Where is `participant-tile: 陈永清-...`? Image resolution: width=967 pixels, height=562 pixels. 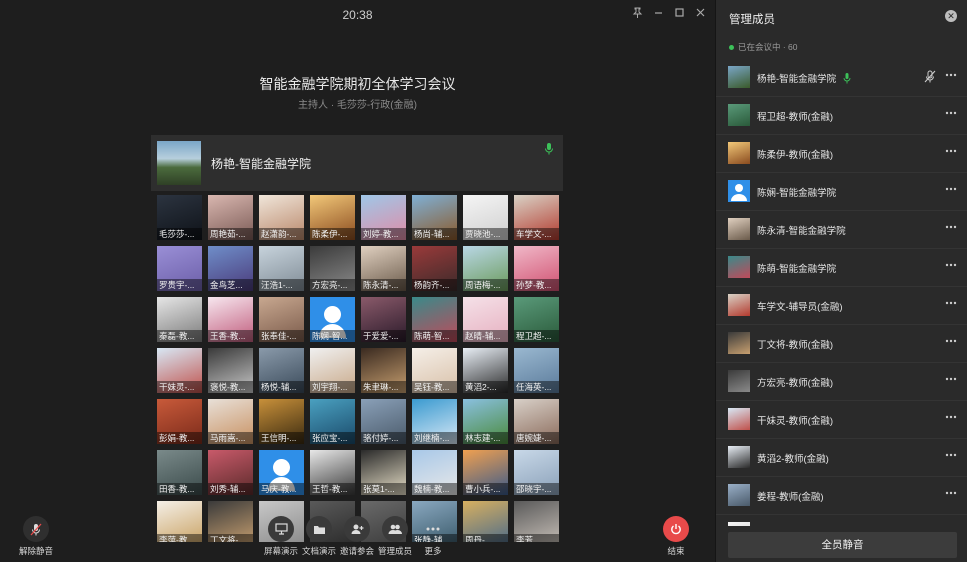 participant-tile: 陈永清-... is located at coordinates (383, 268).